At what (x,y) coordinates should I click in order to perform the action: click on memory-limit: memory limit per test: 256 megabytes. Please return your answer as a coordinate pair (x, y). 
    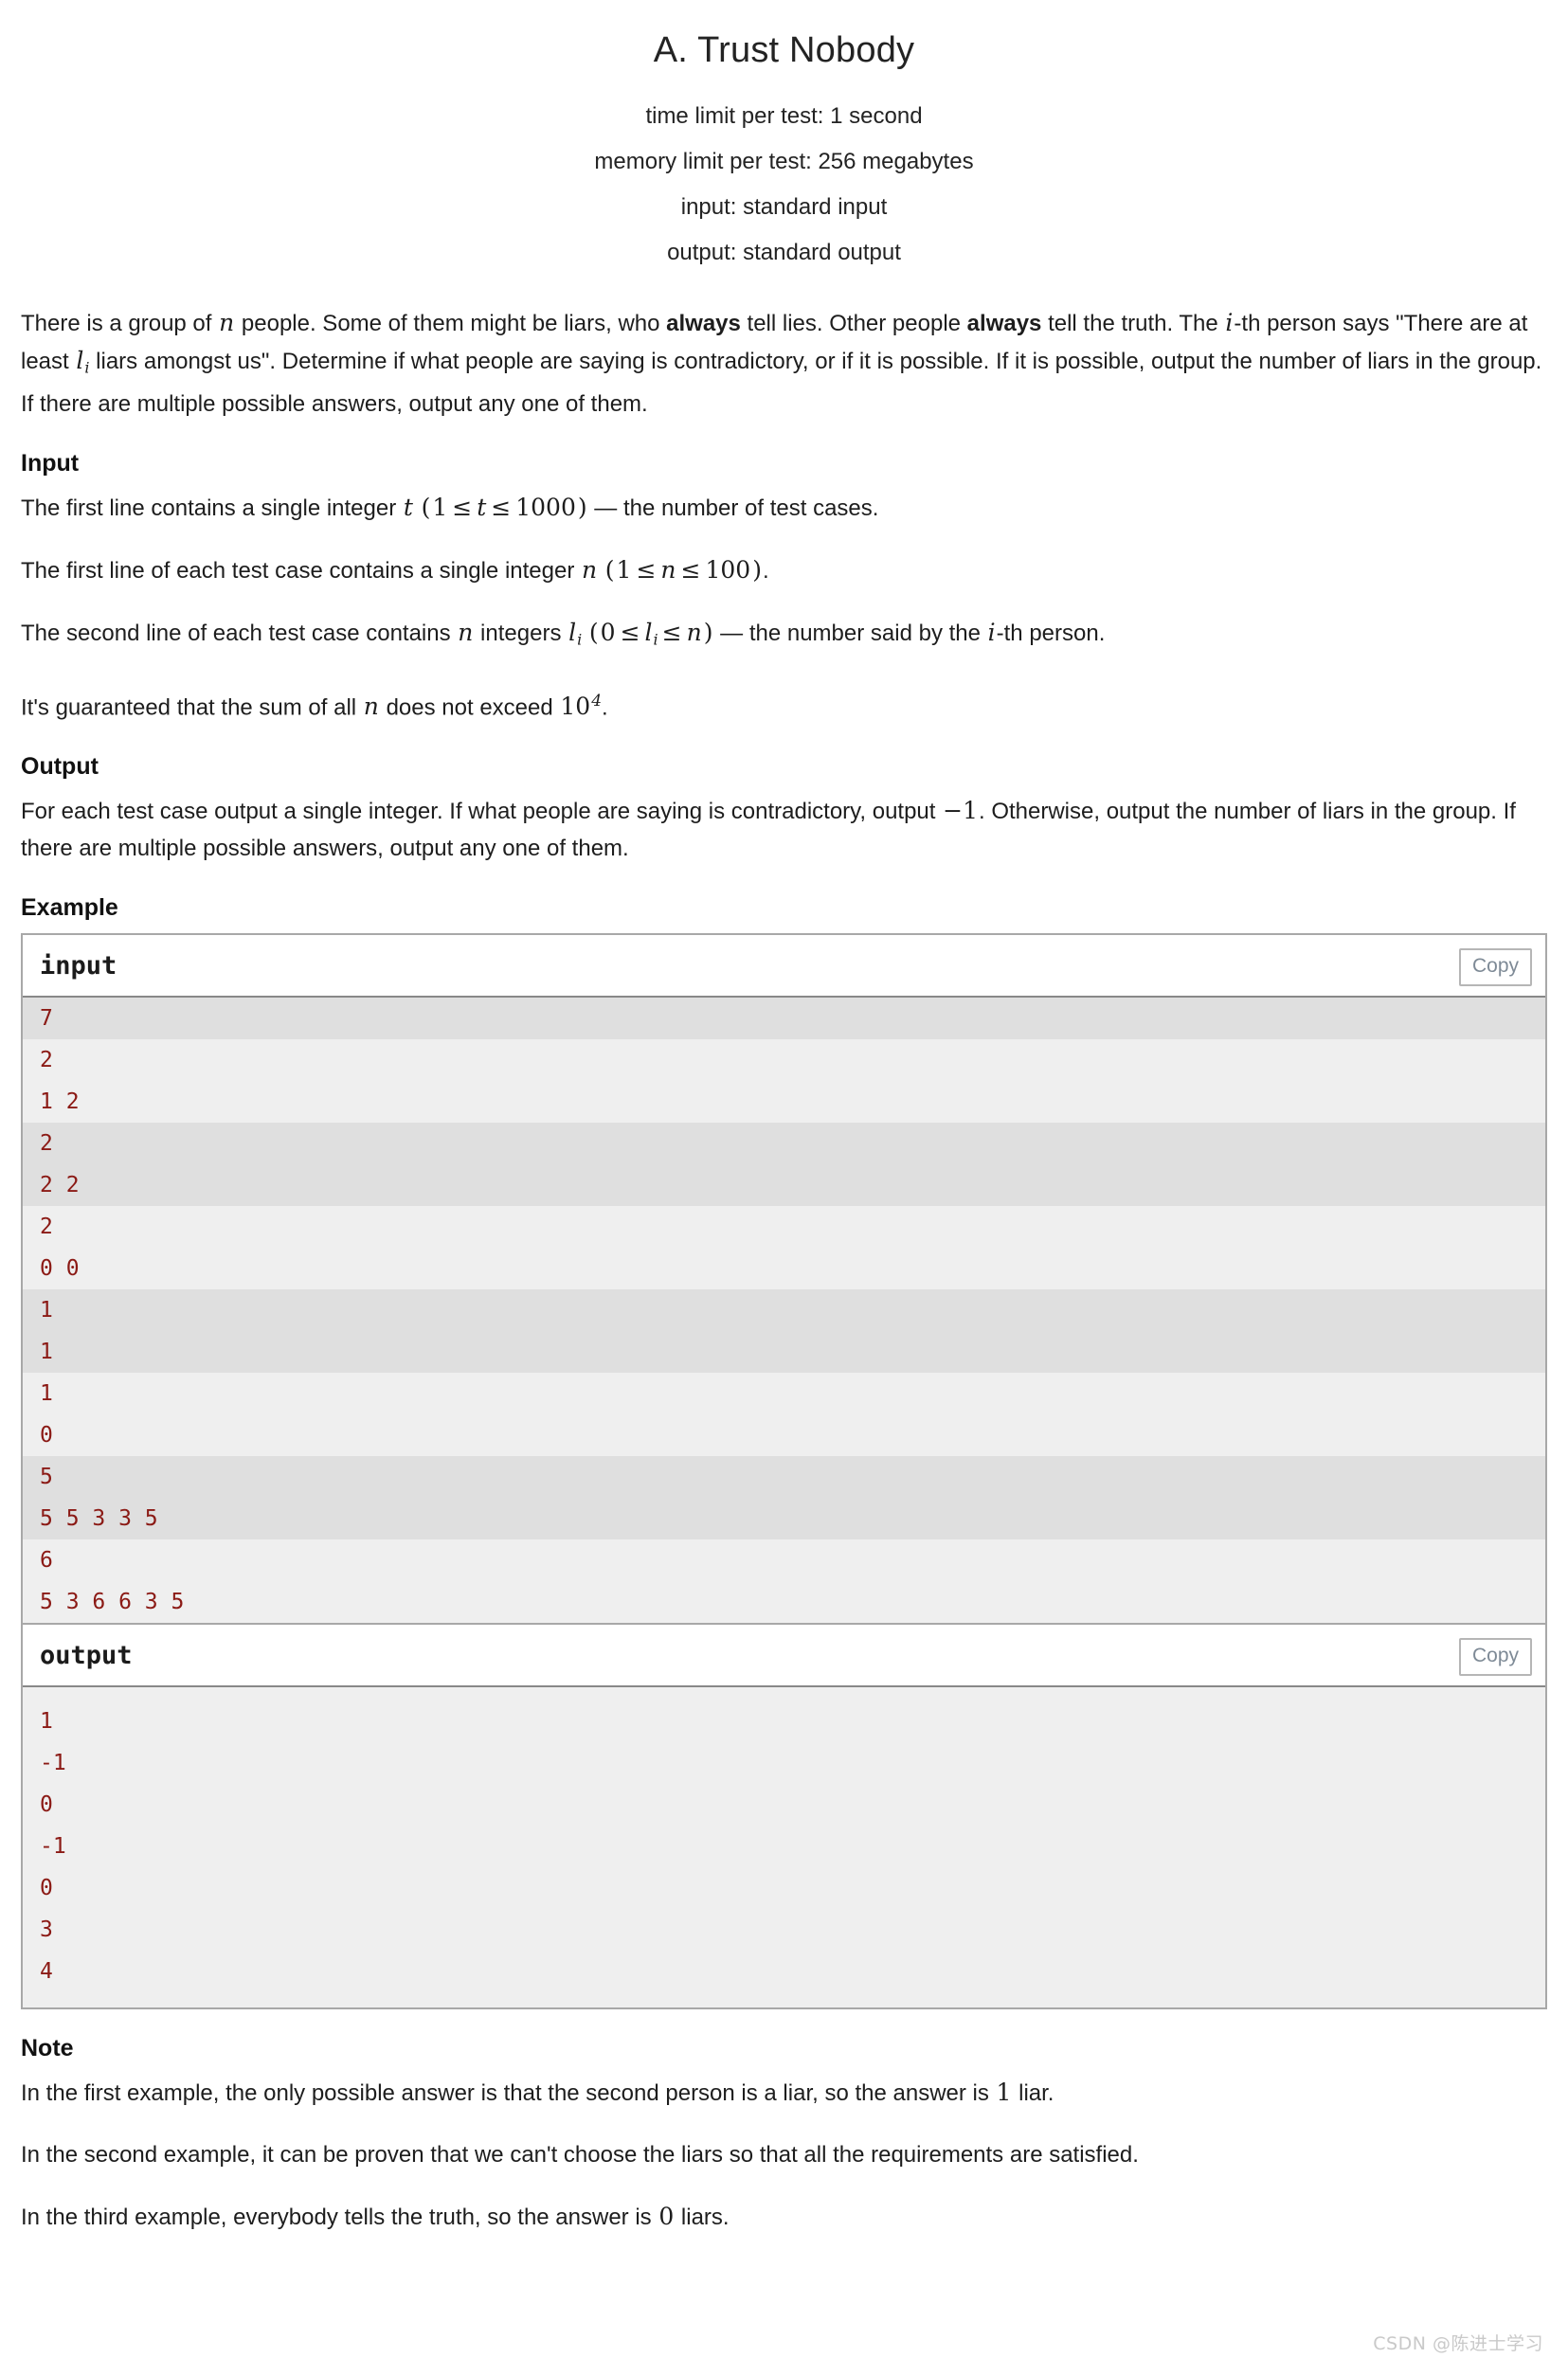
    Looking at the image, I should click on (784, 161).